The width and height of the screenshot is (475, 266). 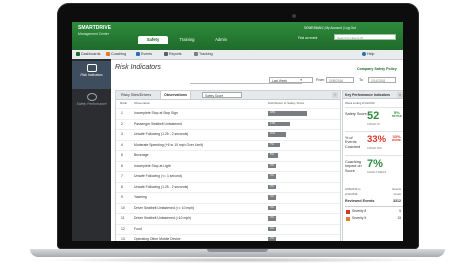 What do you see at coordinates (294, 16) in the screenshot?
I see `camera-dot` at bounding box center [294, 16].